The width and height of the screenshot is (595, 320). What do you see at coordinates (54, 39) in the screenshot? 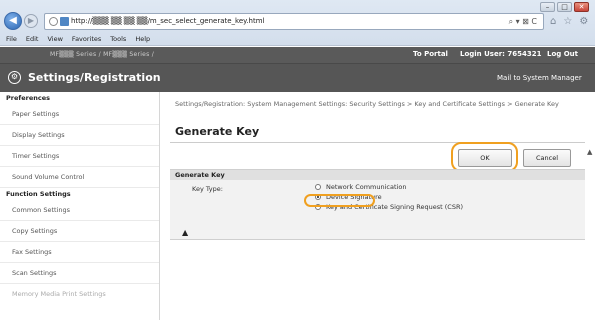
I see `menu-view: View` at bounding box center [54, 39].